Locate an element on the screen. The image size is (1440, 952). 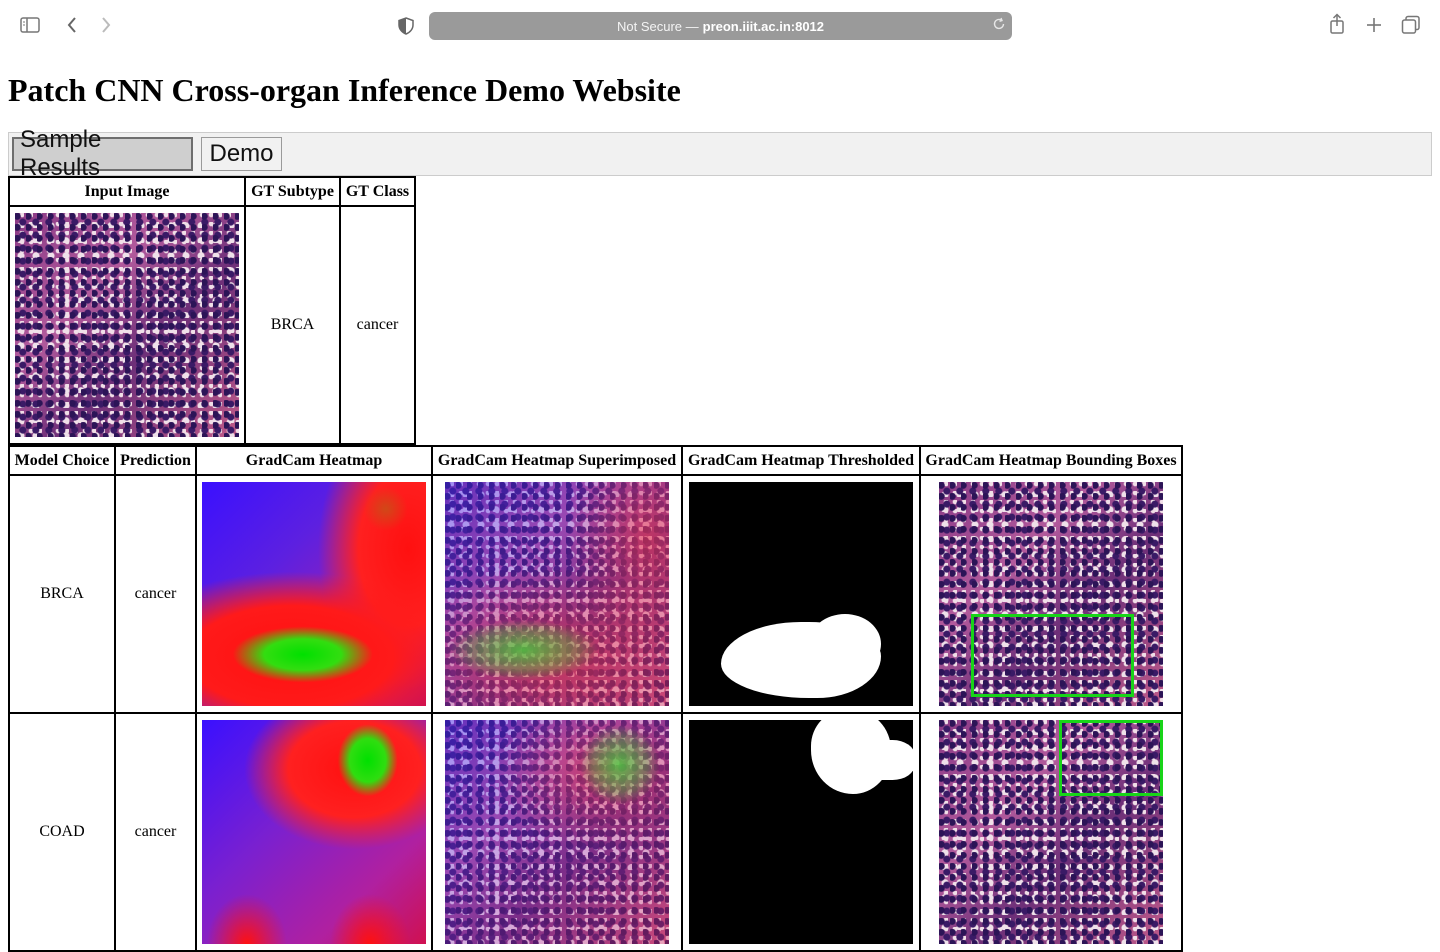
share-icon is located at coordinates (1337, 23).